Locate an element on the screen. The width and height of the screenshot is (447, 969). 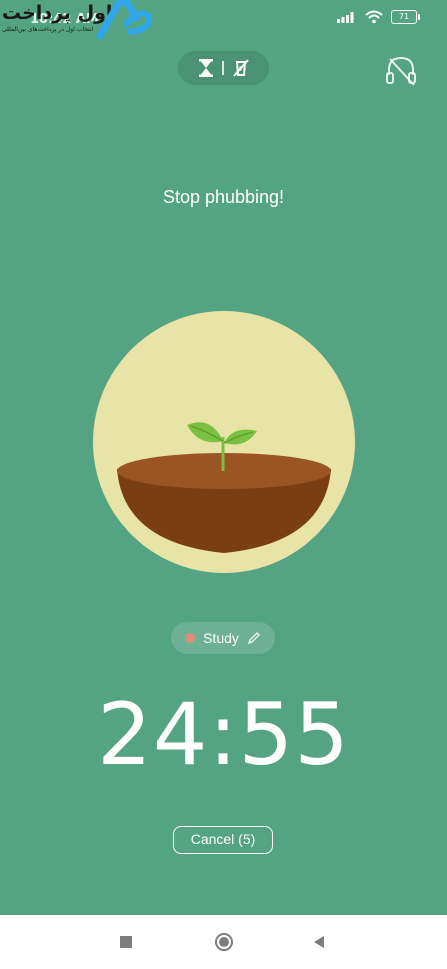
nav-back-button is located at coordinates (319, 942).